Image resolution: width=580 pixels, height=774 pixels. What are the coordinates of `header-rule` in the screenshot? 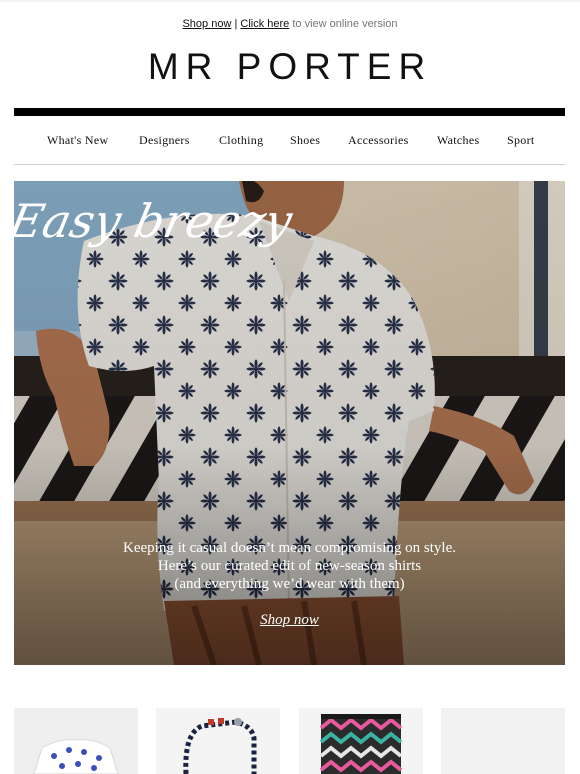 It's located at (289, 112).